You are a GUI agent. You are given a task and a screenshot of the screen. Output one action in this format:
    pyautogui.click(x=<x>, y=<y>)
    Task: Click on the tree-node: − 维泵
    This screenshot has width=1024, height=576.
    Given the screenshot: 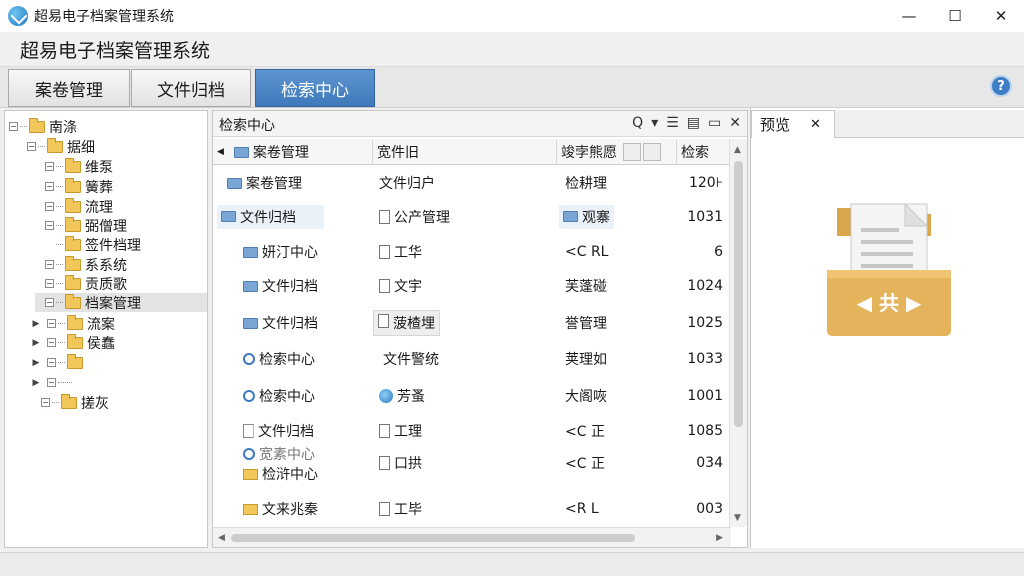 What is the action you would take?
    pyautogui.click(x=79, y=166)
    